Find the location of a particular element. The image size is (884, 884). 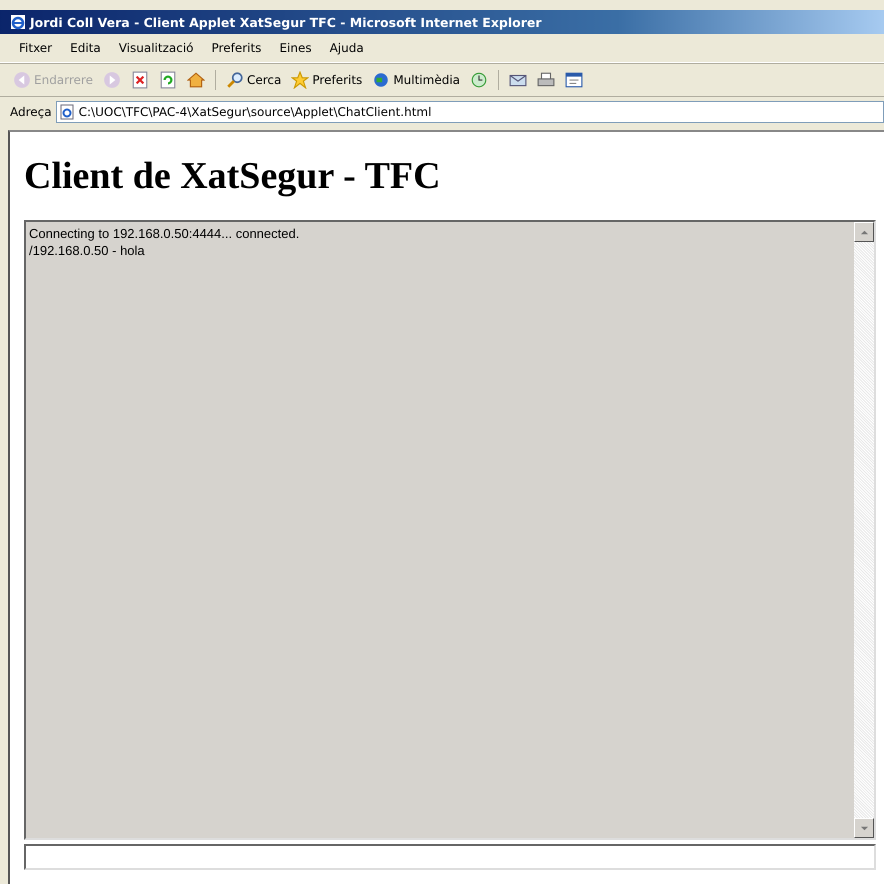

home-button is located at coordinates (196, 80).